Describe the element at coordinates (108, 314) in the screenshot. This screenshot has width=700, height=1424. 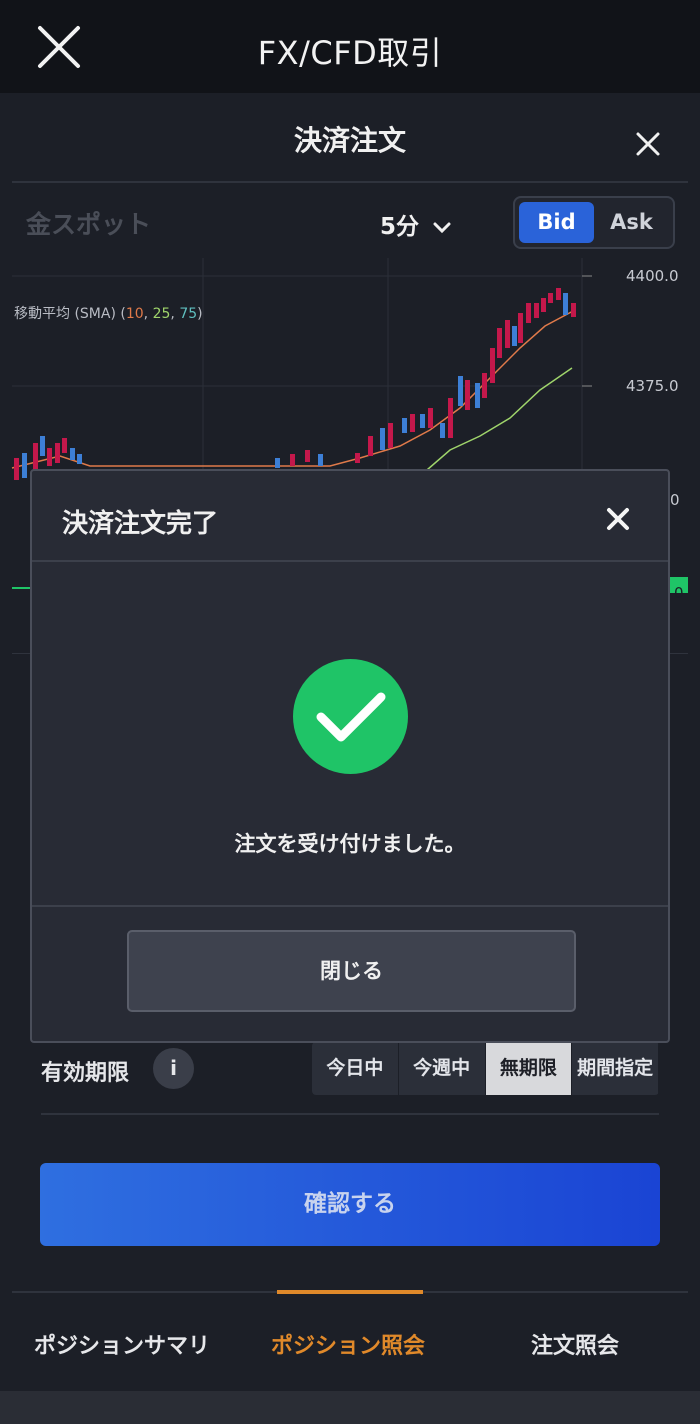
I see `sma-legend: 移動平均 (SMA) (10, 25, 75)` at that location.